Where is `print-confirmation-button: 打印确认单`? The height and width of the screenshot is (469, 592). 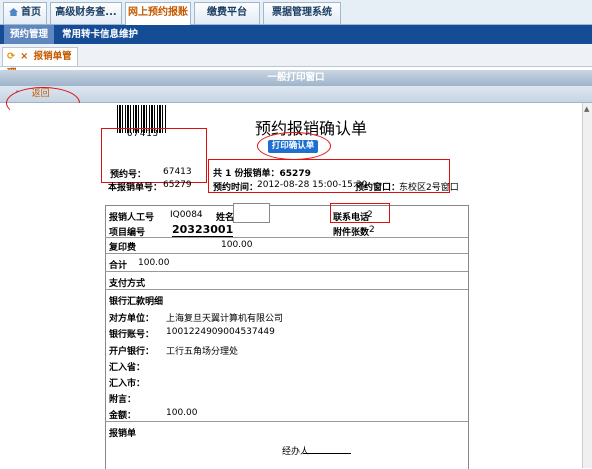 print-confirmation-button: 打印确认单 is located at coordinates (293, 146).